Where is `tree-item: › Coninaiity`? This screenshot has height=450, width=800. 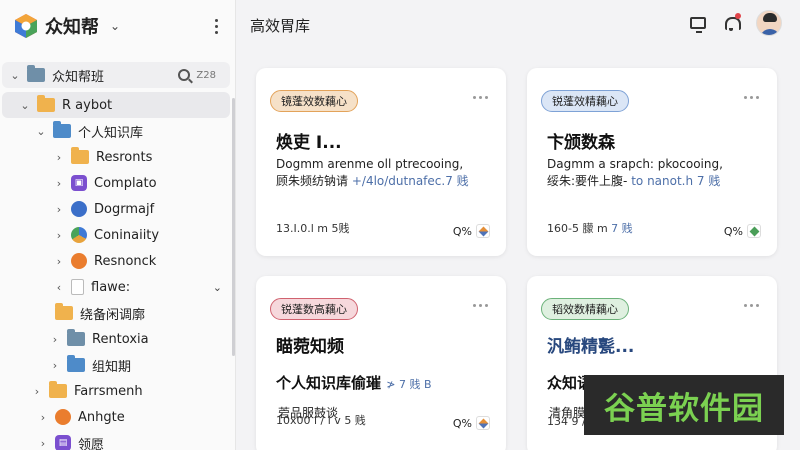
tree-item: › Coninaiity is located at coordinates (118, 235).